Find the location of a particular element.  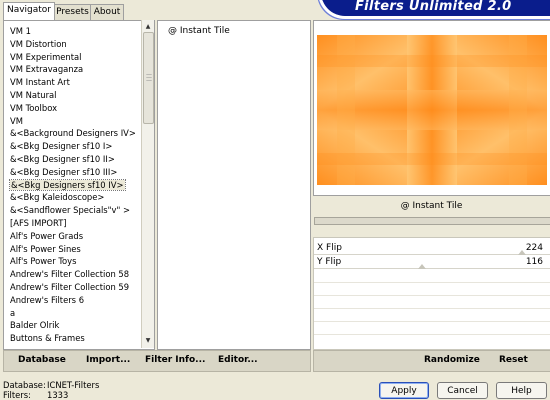

filters-status-label: Filters: is located at coordinates (17, 395).